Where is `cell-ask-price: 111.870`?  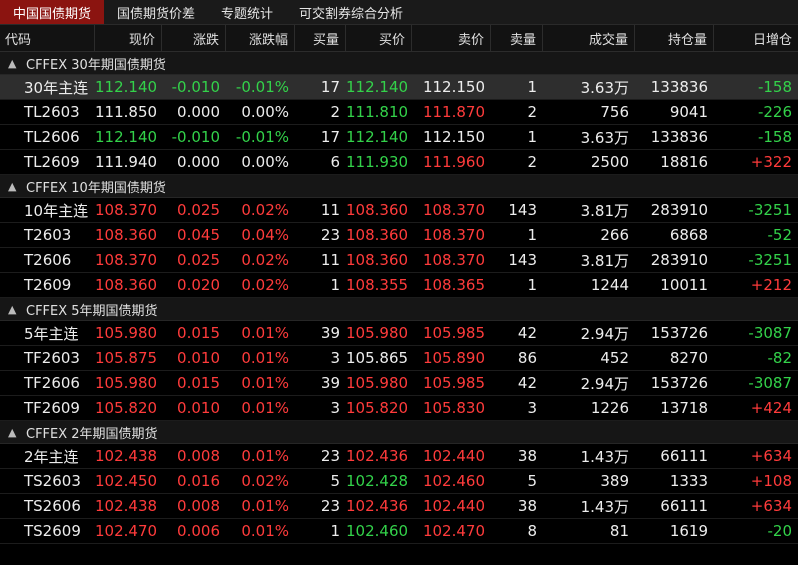
cell-ask-price: 111.870 is located at coordinates (453, 112).